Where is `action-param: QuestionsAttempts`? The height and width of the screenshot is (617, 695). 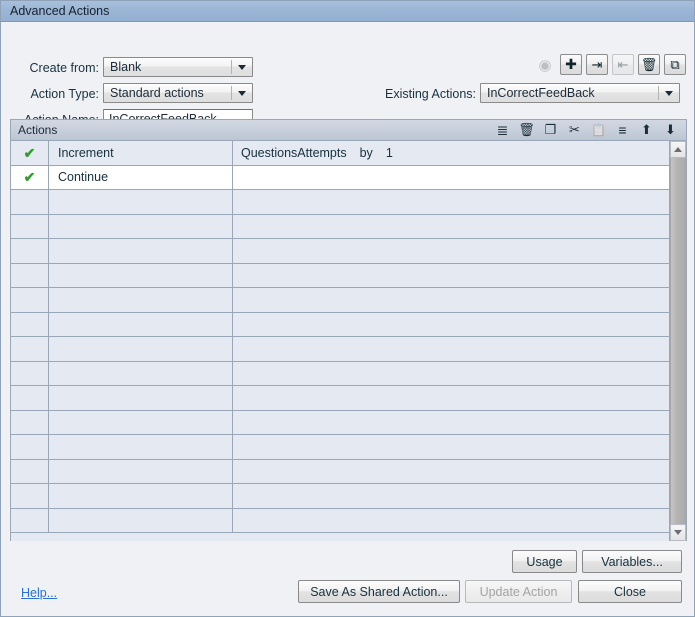 action-param: QuestionsAttempts is located at coordinates (294, 152).